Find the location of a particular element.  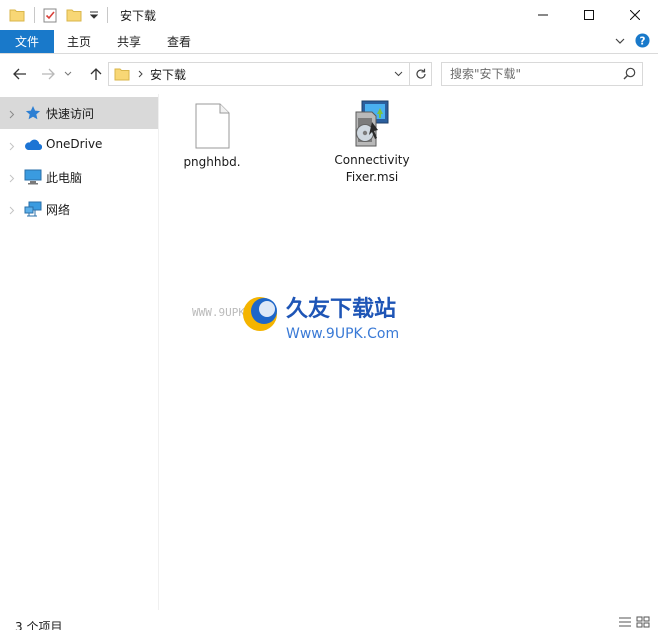

sidebar-item-label: 此电脑 is located at coordinates (64, 178).